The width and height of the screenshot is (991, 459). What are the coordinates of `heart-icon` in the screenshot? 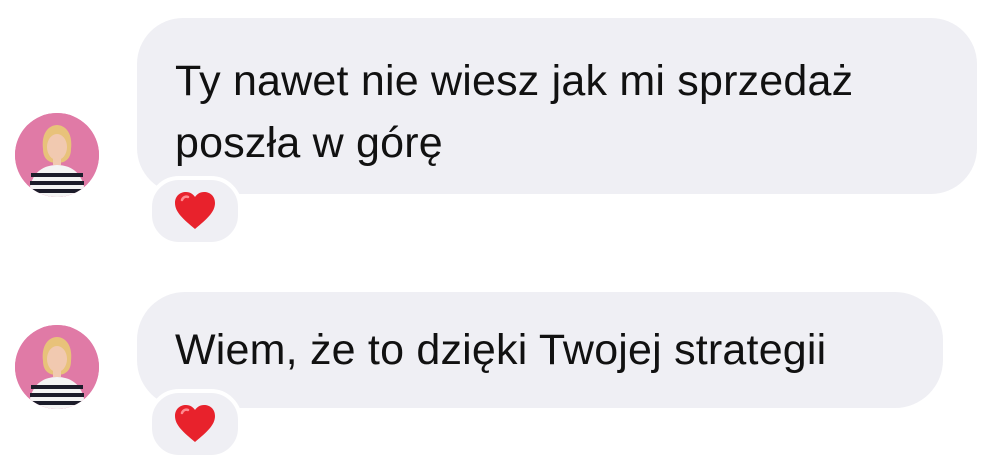 It's located at (195, 423).